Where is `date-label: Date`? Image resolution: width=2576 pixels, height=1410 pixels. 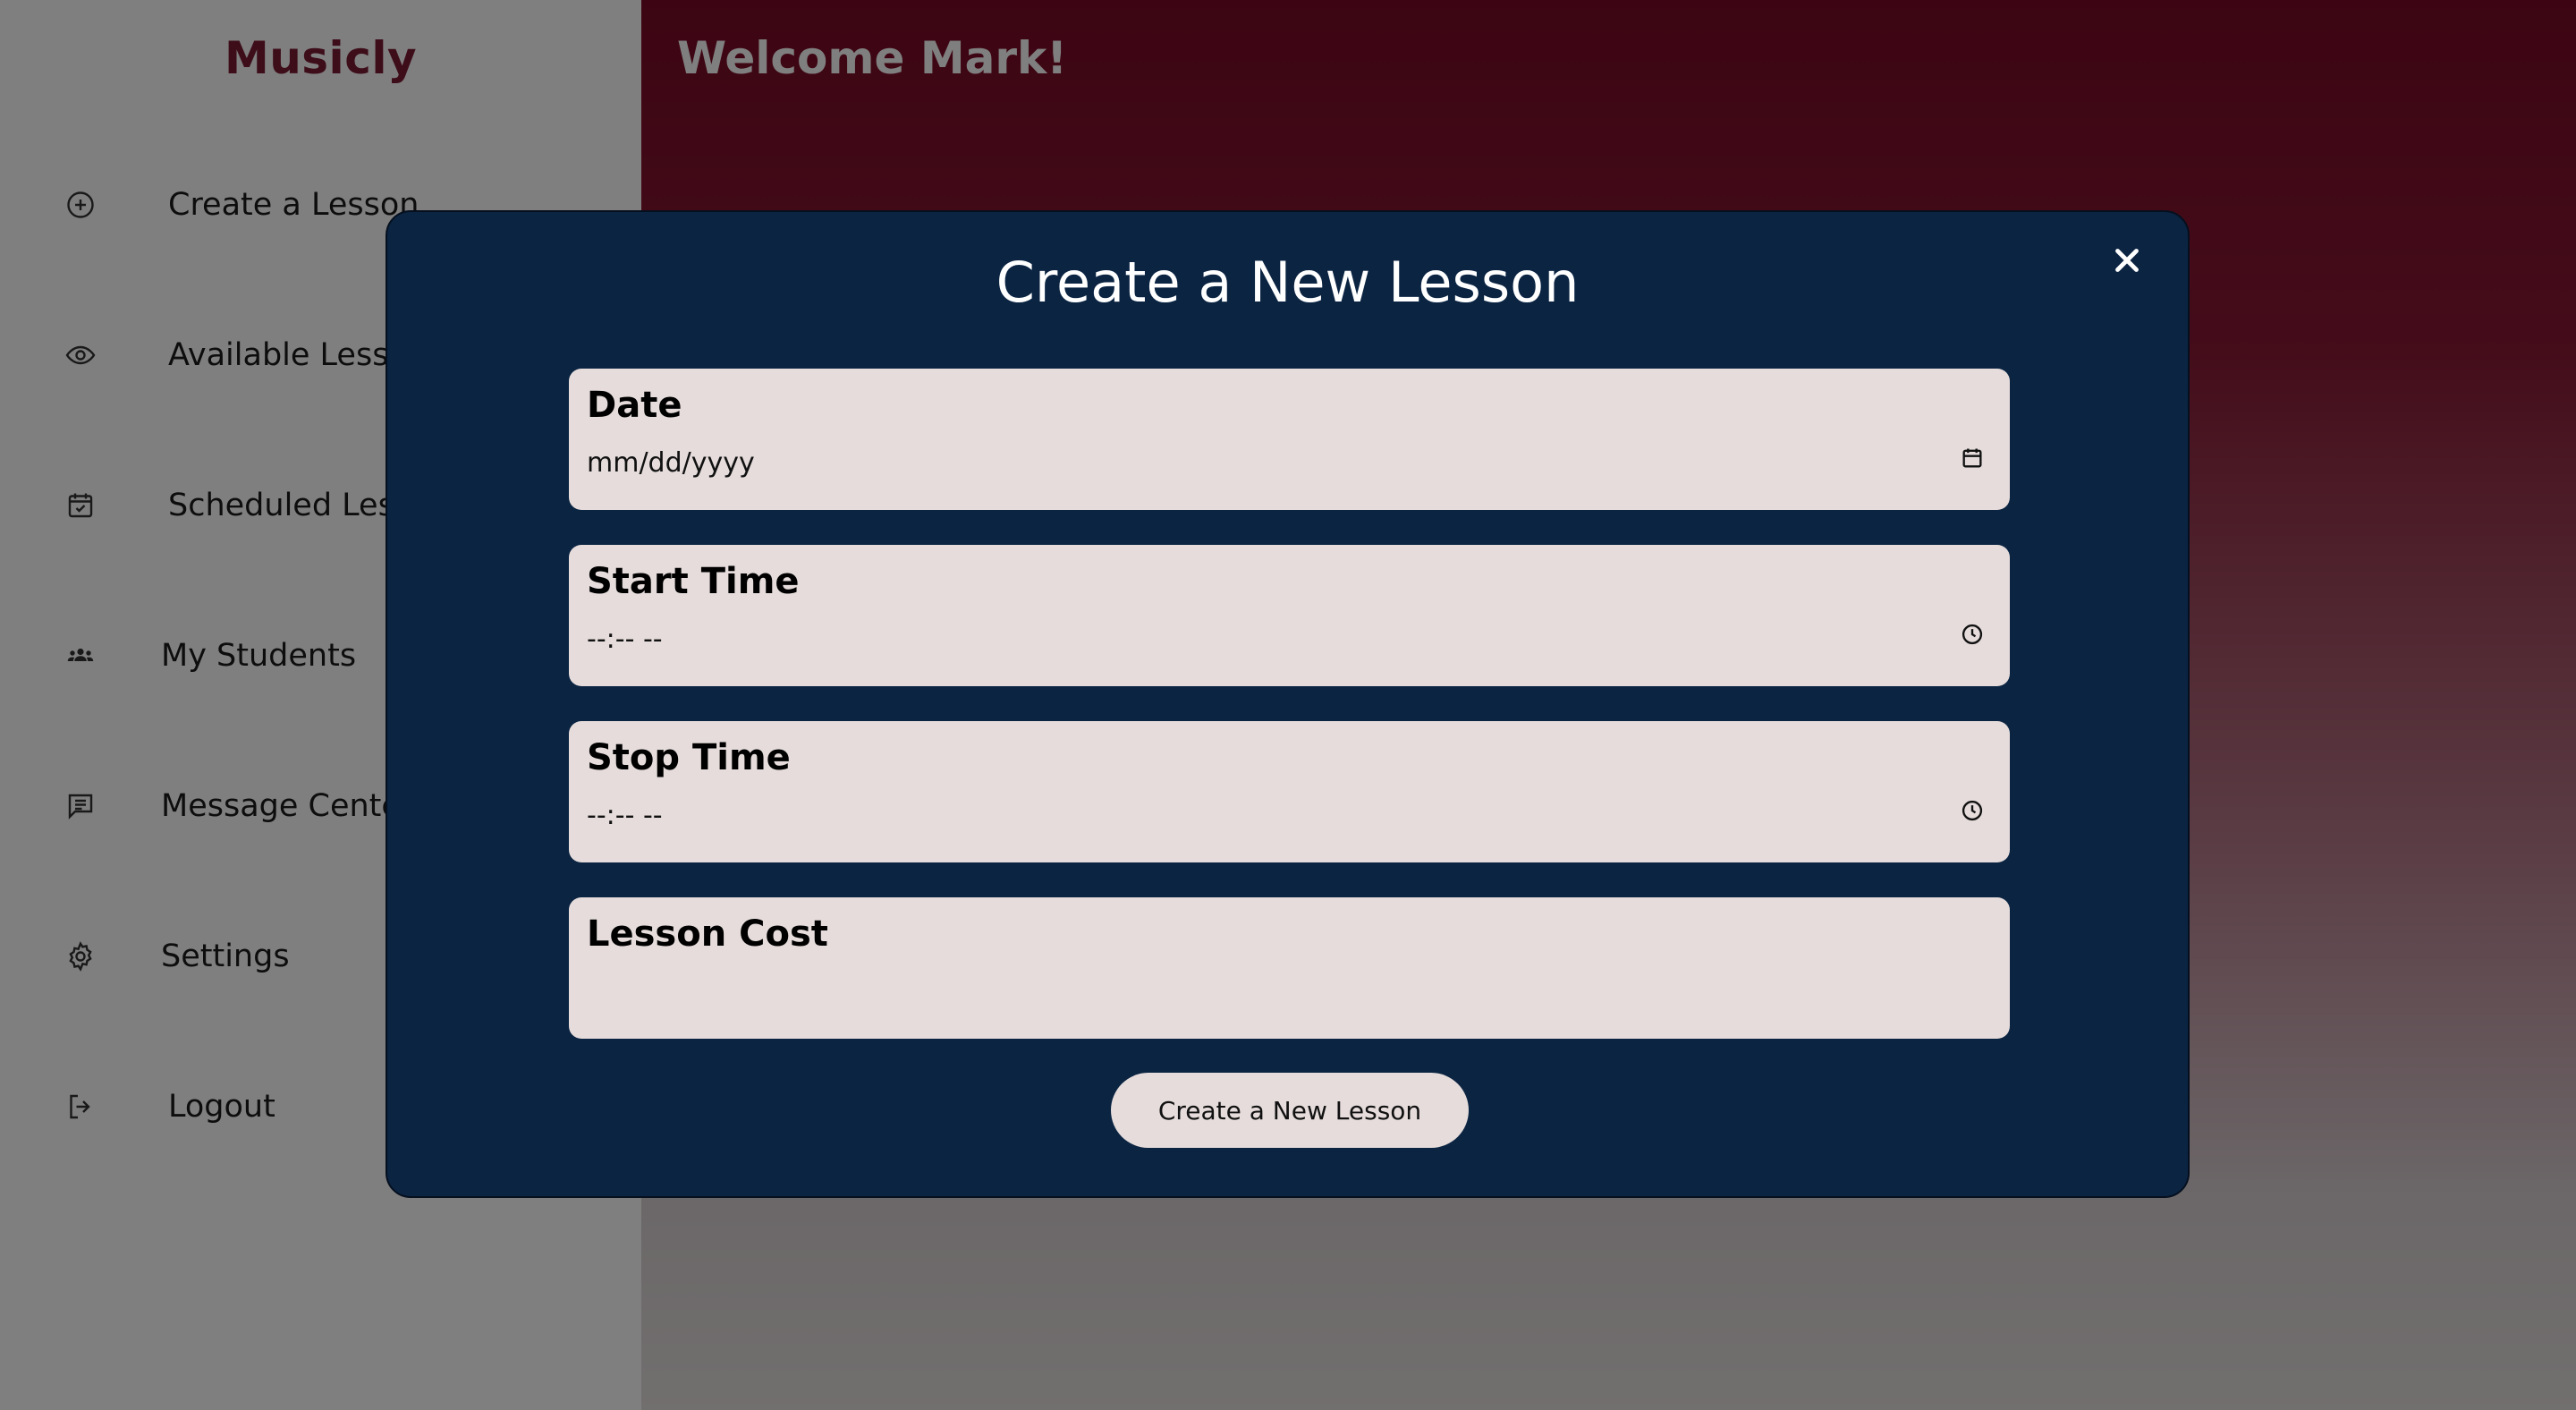 date-label: Date is located at coordinates (634, 406).